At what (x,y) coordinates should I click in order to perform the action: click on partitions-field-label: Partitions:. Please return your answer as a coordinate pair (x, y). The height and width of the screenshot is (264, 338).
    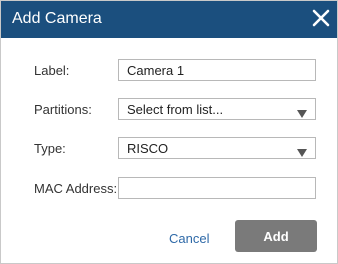
    Looking at the image, I should click on (63, 109).